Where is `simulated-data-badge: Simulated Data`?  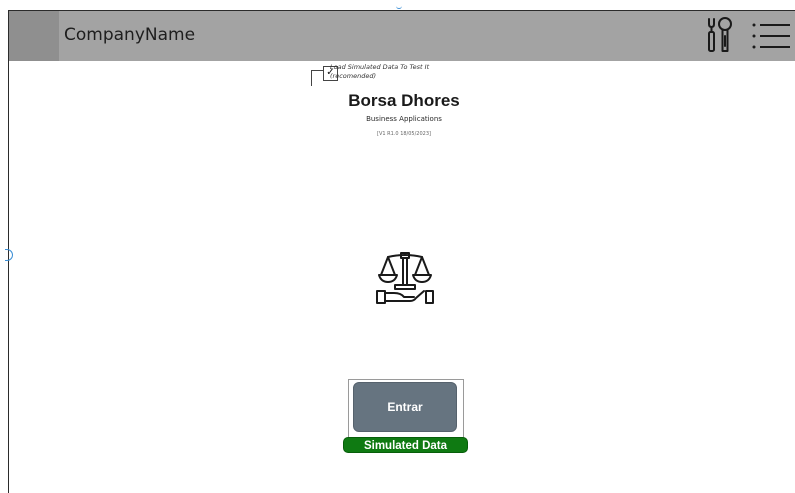 simulated-data-badge: Simulated Data is located at coordinates (405, 445).